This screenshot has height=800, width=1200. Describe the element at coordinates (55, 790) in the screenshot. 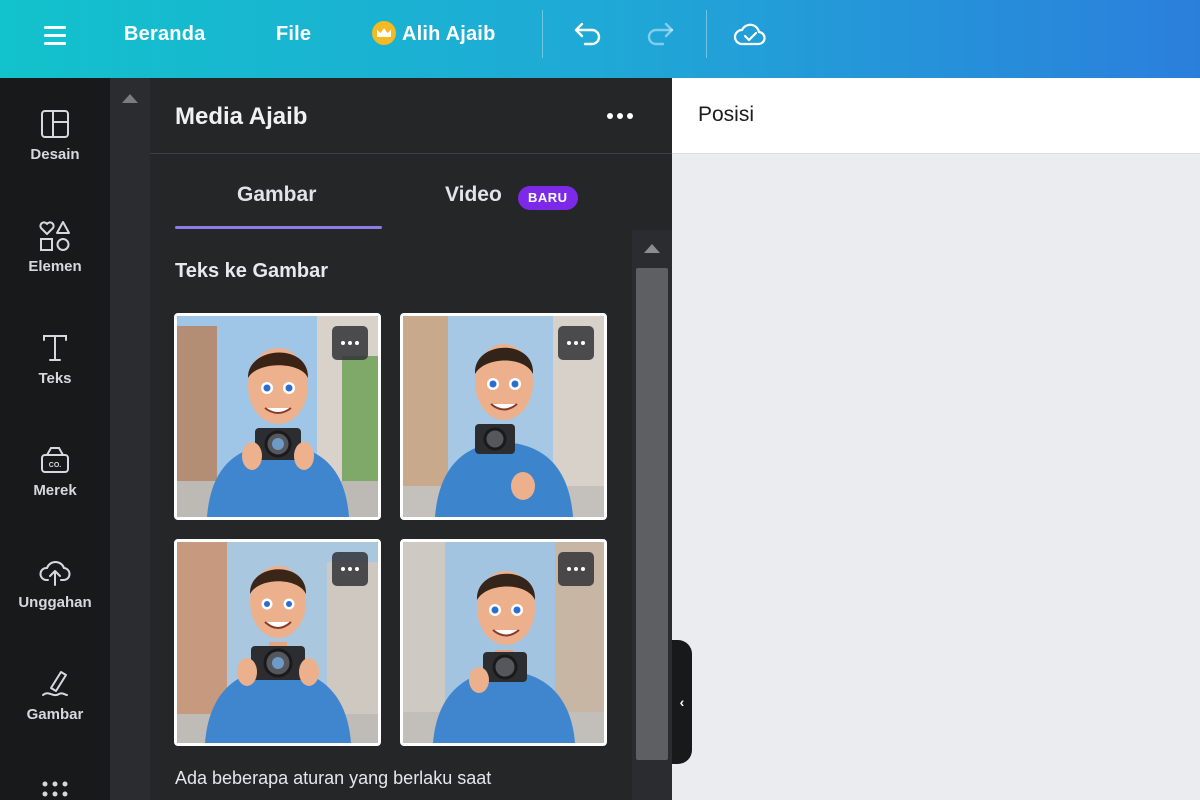

I see `apps-grid-icon` at that location.